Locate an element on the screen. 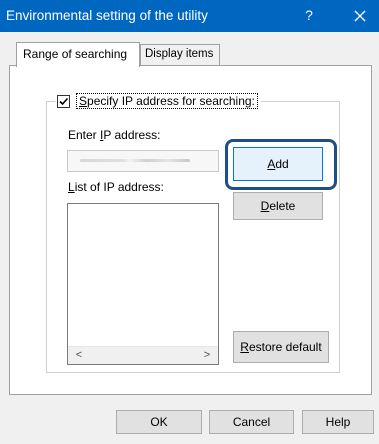  ok-button: OK is located at coordinates (159, 422).